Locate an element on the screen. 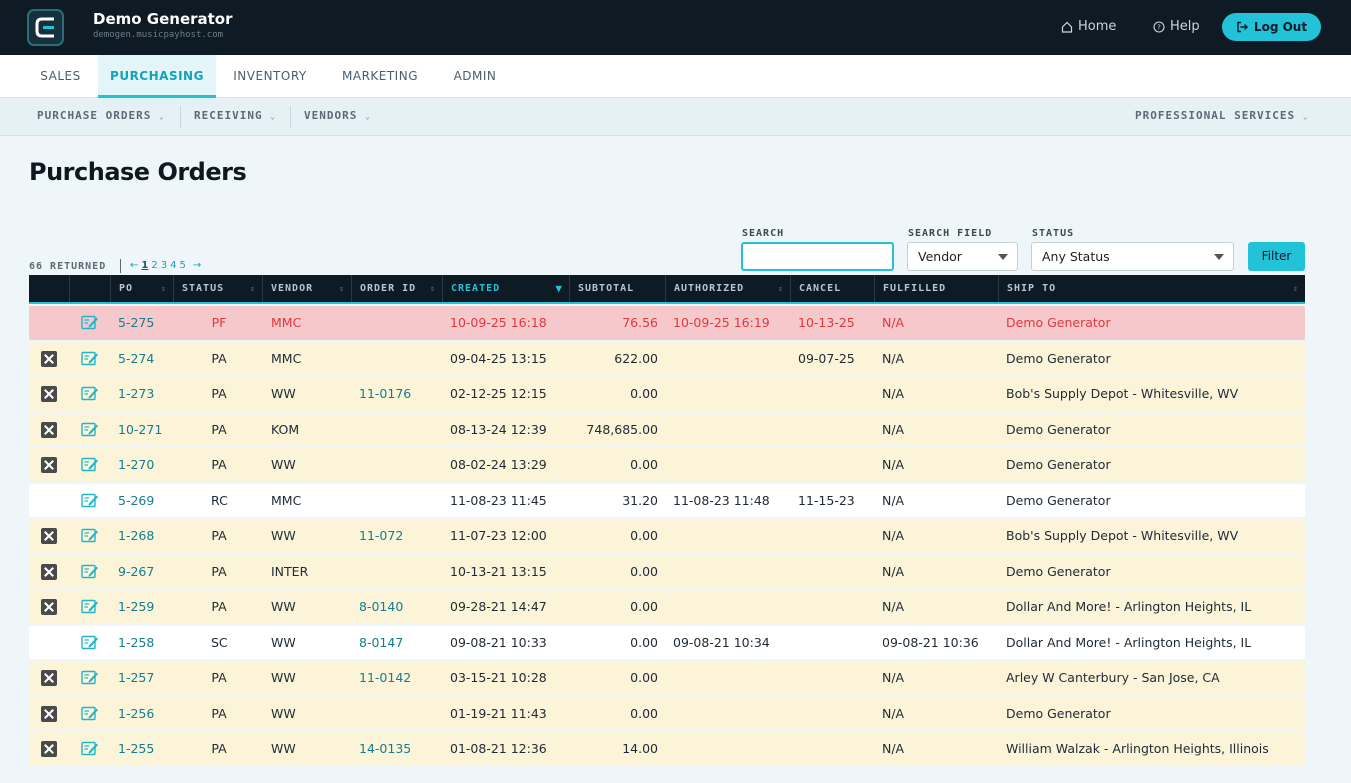 This screenshot has width=1351, height=783. subnav-vendors: VENDORS ⌄ is located at coordinates (337, 115).